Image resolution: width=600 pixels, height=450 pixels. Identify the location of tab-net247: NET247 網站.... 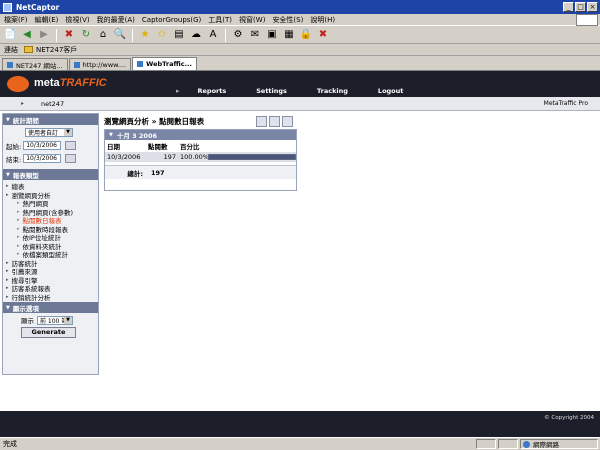
(35, 64).